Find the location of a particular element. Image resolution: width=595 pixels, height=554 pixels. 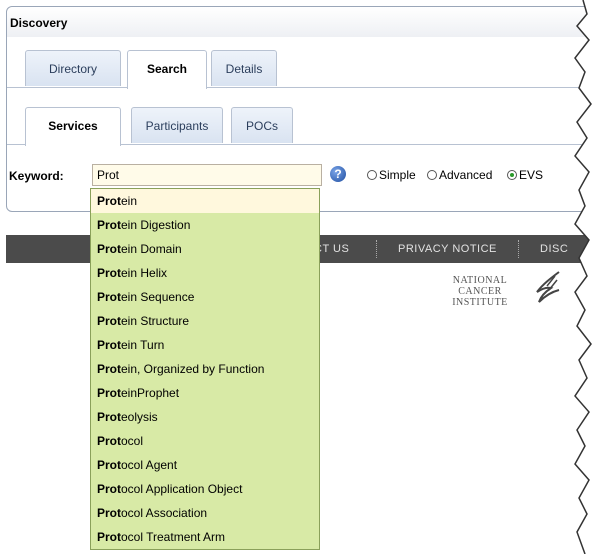

suggestion-rest: ein Sequence is located at coordinates (158, 297).